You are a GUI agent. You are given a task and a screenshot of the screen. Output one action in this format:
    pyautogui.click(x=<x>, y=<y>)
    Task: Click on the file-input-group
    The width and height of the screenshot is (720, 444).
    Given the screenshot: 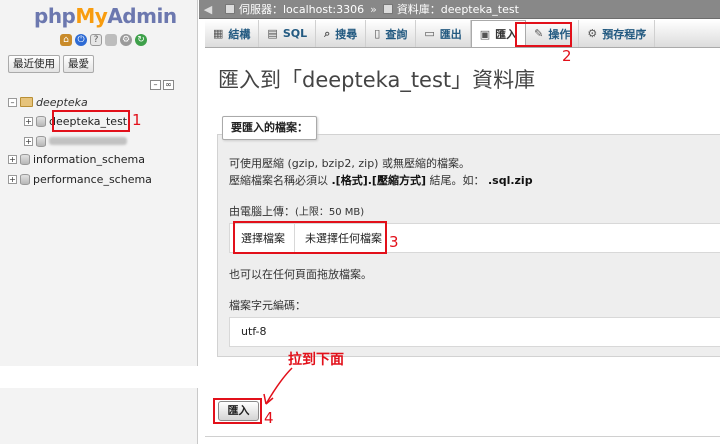 What is the action you would take?
    pyautogui.click(x=474, y=238)
    